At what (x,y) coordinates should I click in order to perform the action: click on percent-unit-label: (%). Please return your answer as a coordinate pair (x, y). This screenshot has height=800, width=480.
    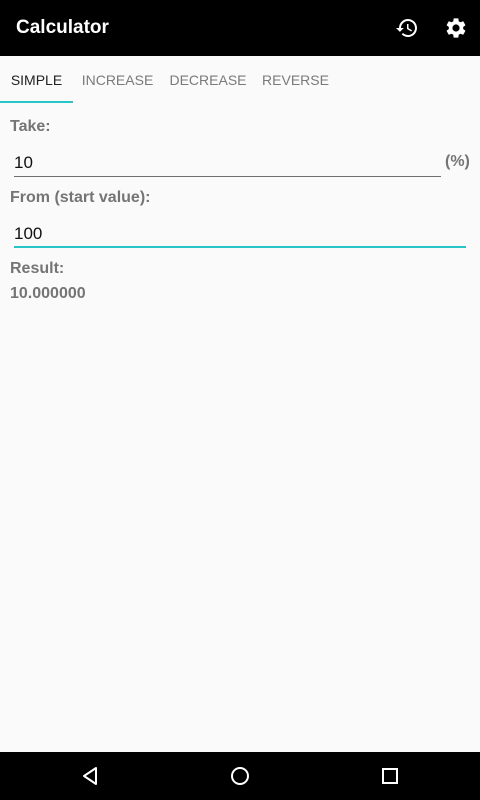
    Looking at the image, I should click on (457, 161).